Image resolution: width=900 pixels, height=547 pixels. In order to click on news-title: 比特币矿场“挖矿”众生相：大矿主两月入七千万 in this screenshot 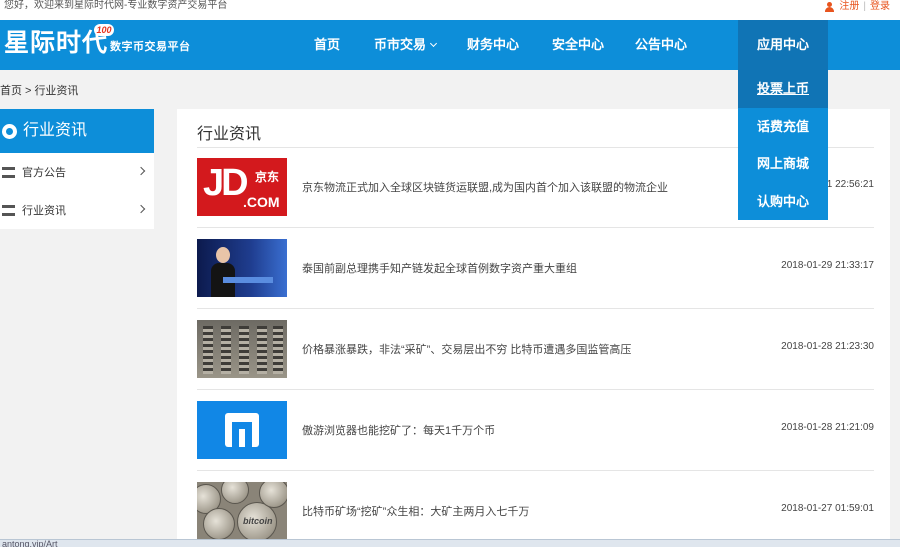, I will do `click(415, 511)`.